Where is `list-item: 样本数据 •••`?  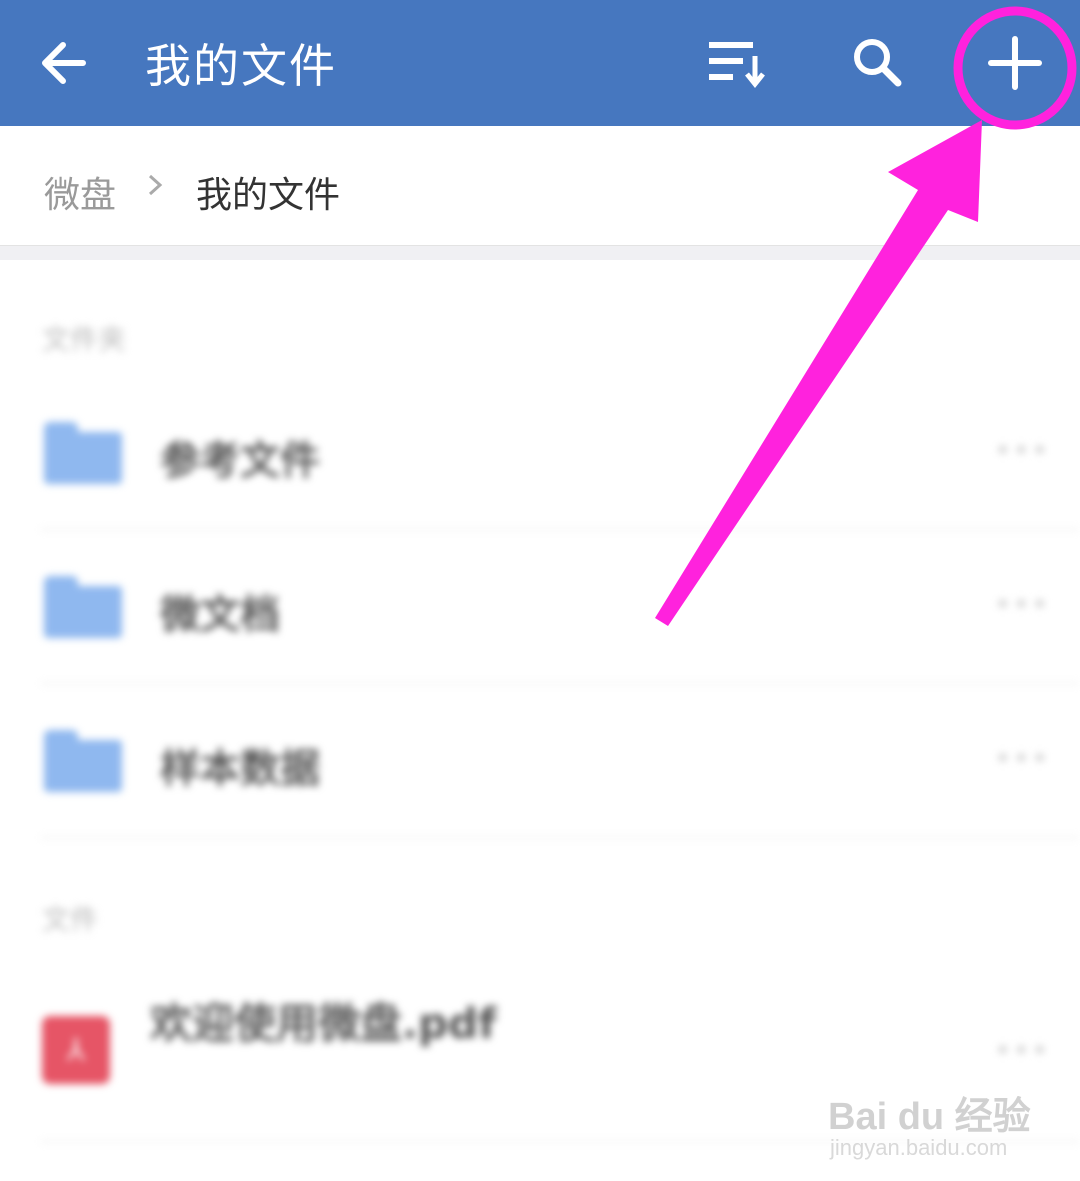 list-item: 样本数据 ••• is located at coordinates (540, 761).